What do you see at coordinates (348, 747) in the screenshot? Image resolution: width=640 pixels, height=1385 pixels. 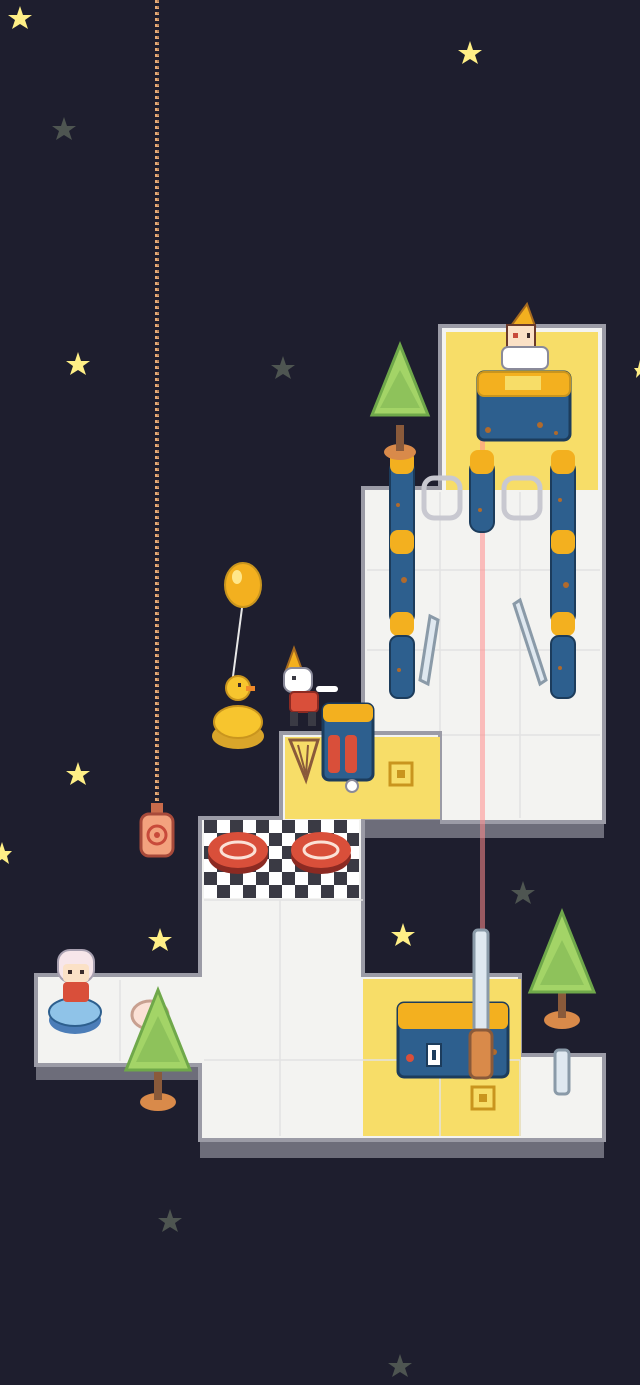 I see `bottle-cart` at bounding box center [348, 747].